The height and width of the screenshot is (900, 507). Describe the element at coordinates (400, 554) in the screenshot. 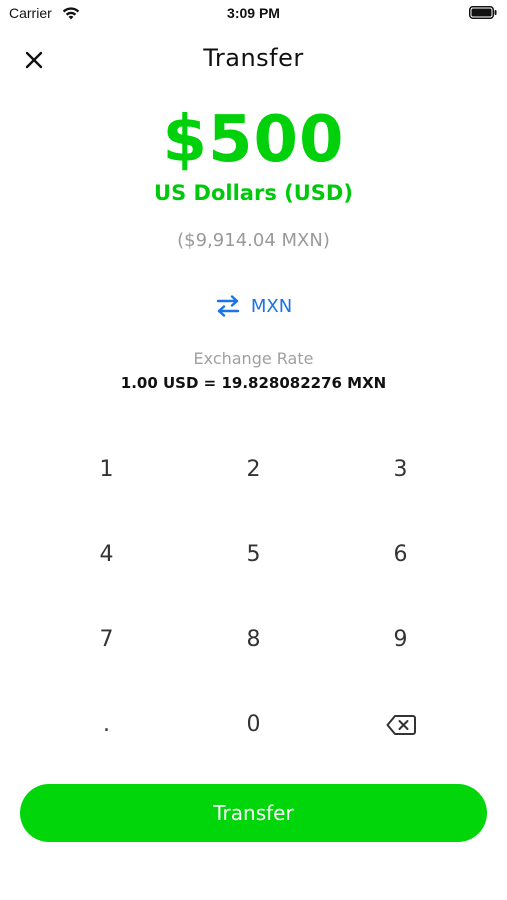

I see `key-6: 6` at that location.